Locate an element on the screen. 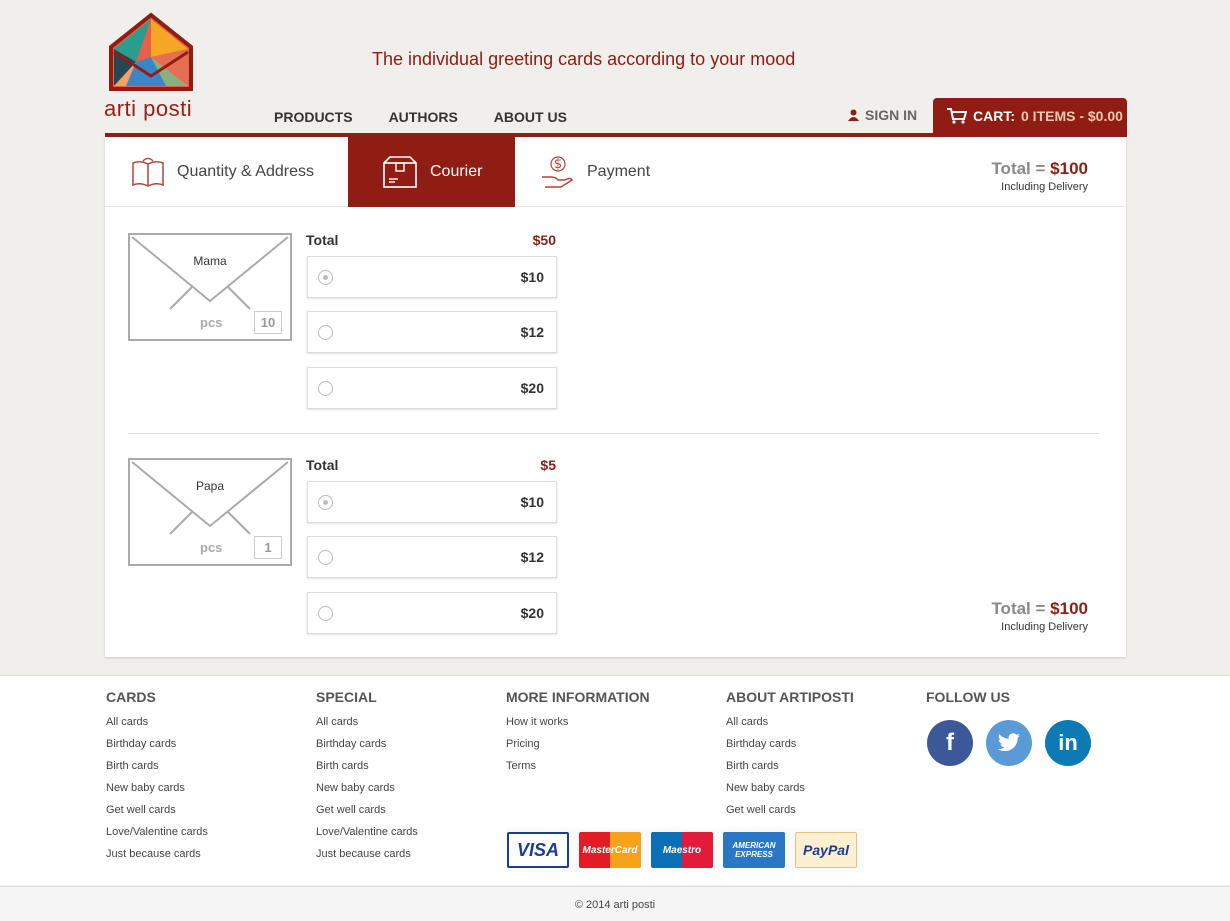 The image size is (1230, 921). step-payment: $ Payment is located at coordinates (595, 172).